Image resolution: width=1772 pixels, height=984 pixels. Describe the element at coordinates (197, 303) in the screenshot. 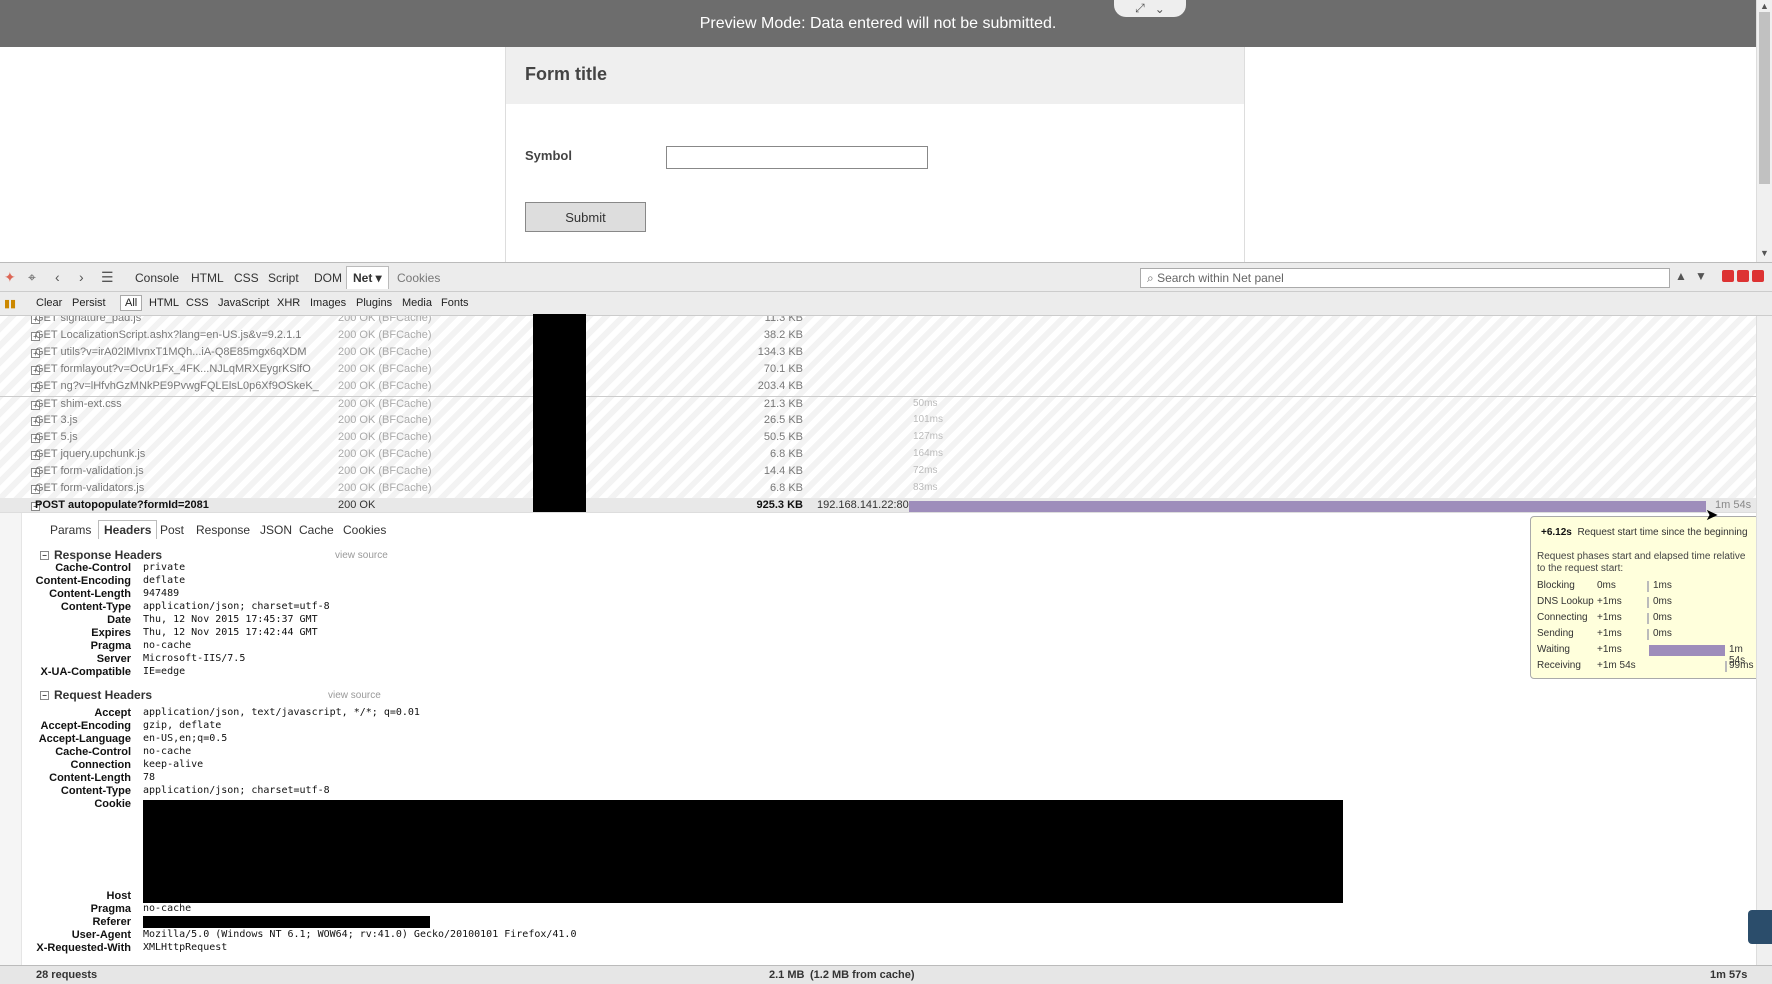

I see `filter-css: CSS` at that location.